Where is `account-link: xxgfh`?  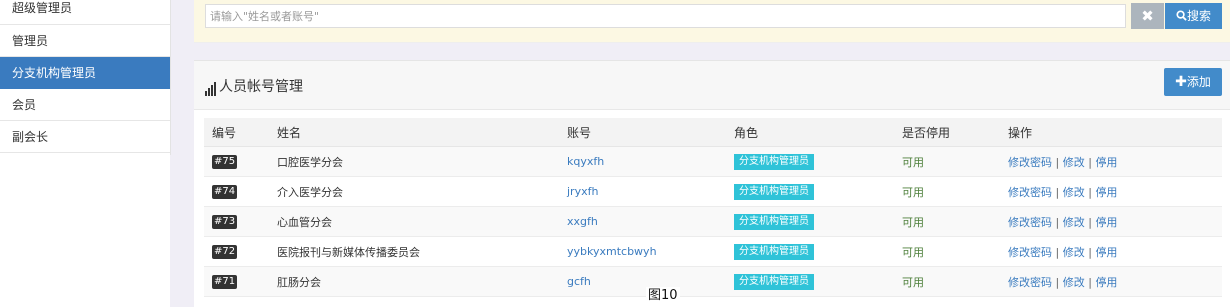
account-link: xxgfh is located at coordinates (582, 221).